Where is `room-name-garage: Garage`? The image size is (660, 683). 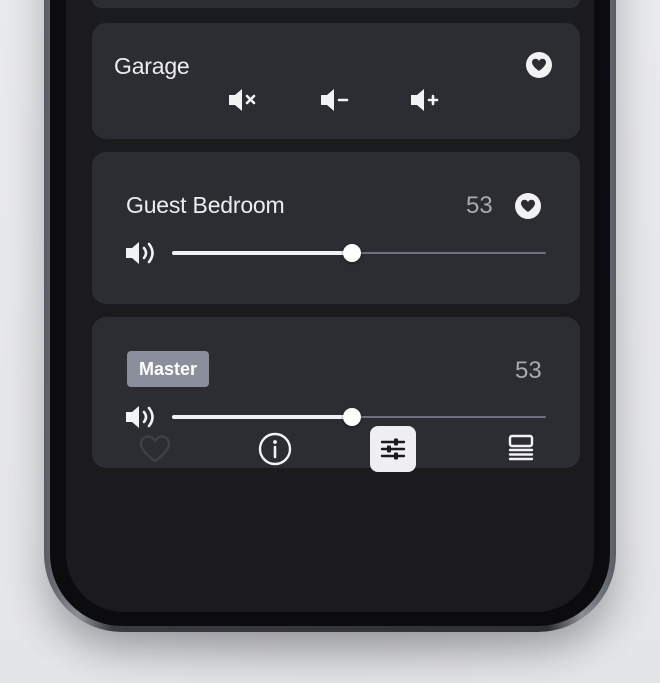 room-name-garage: Garage is located at coordinates (152, 66).